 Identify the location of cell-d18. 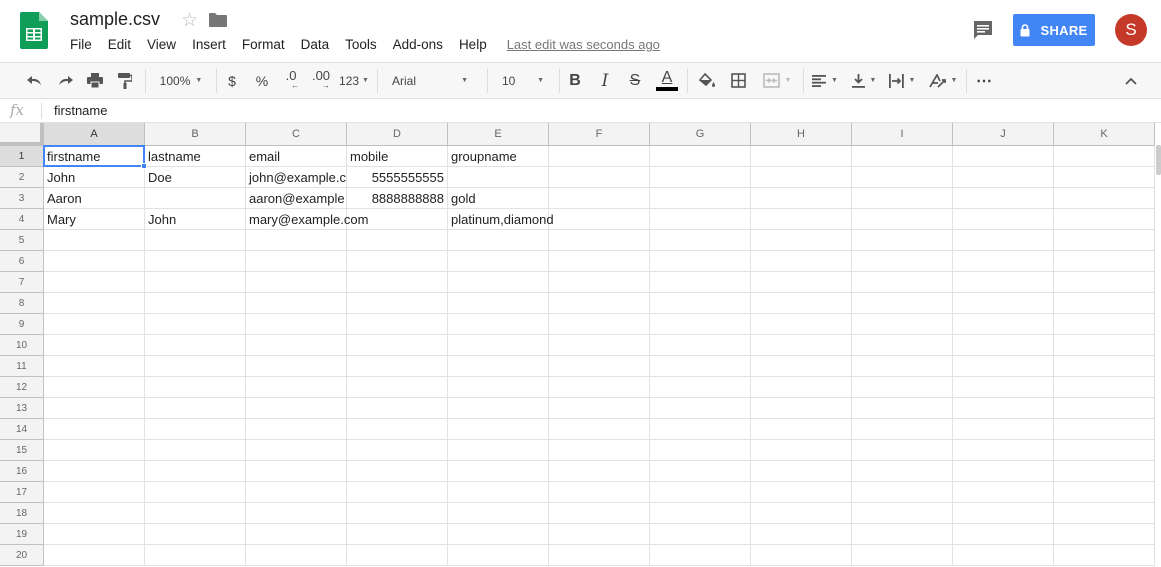
(397, 513).